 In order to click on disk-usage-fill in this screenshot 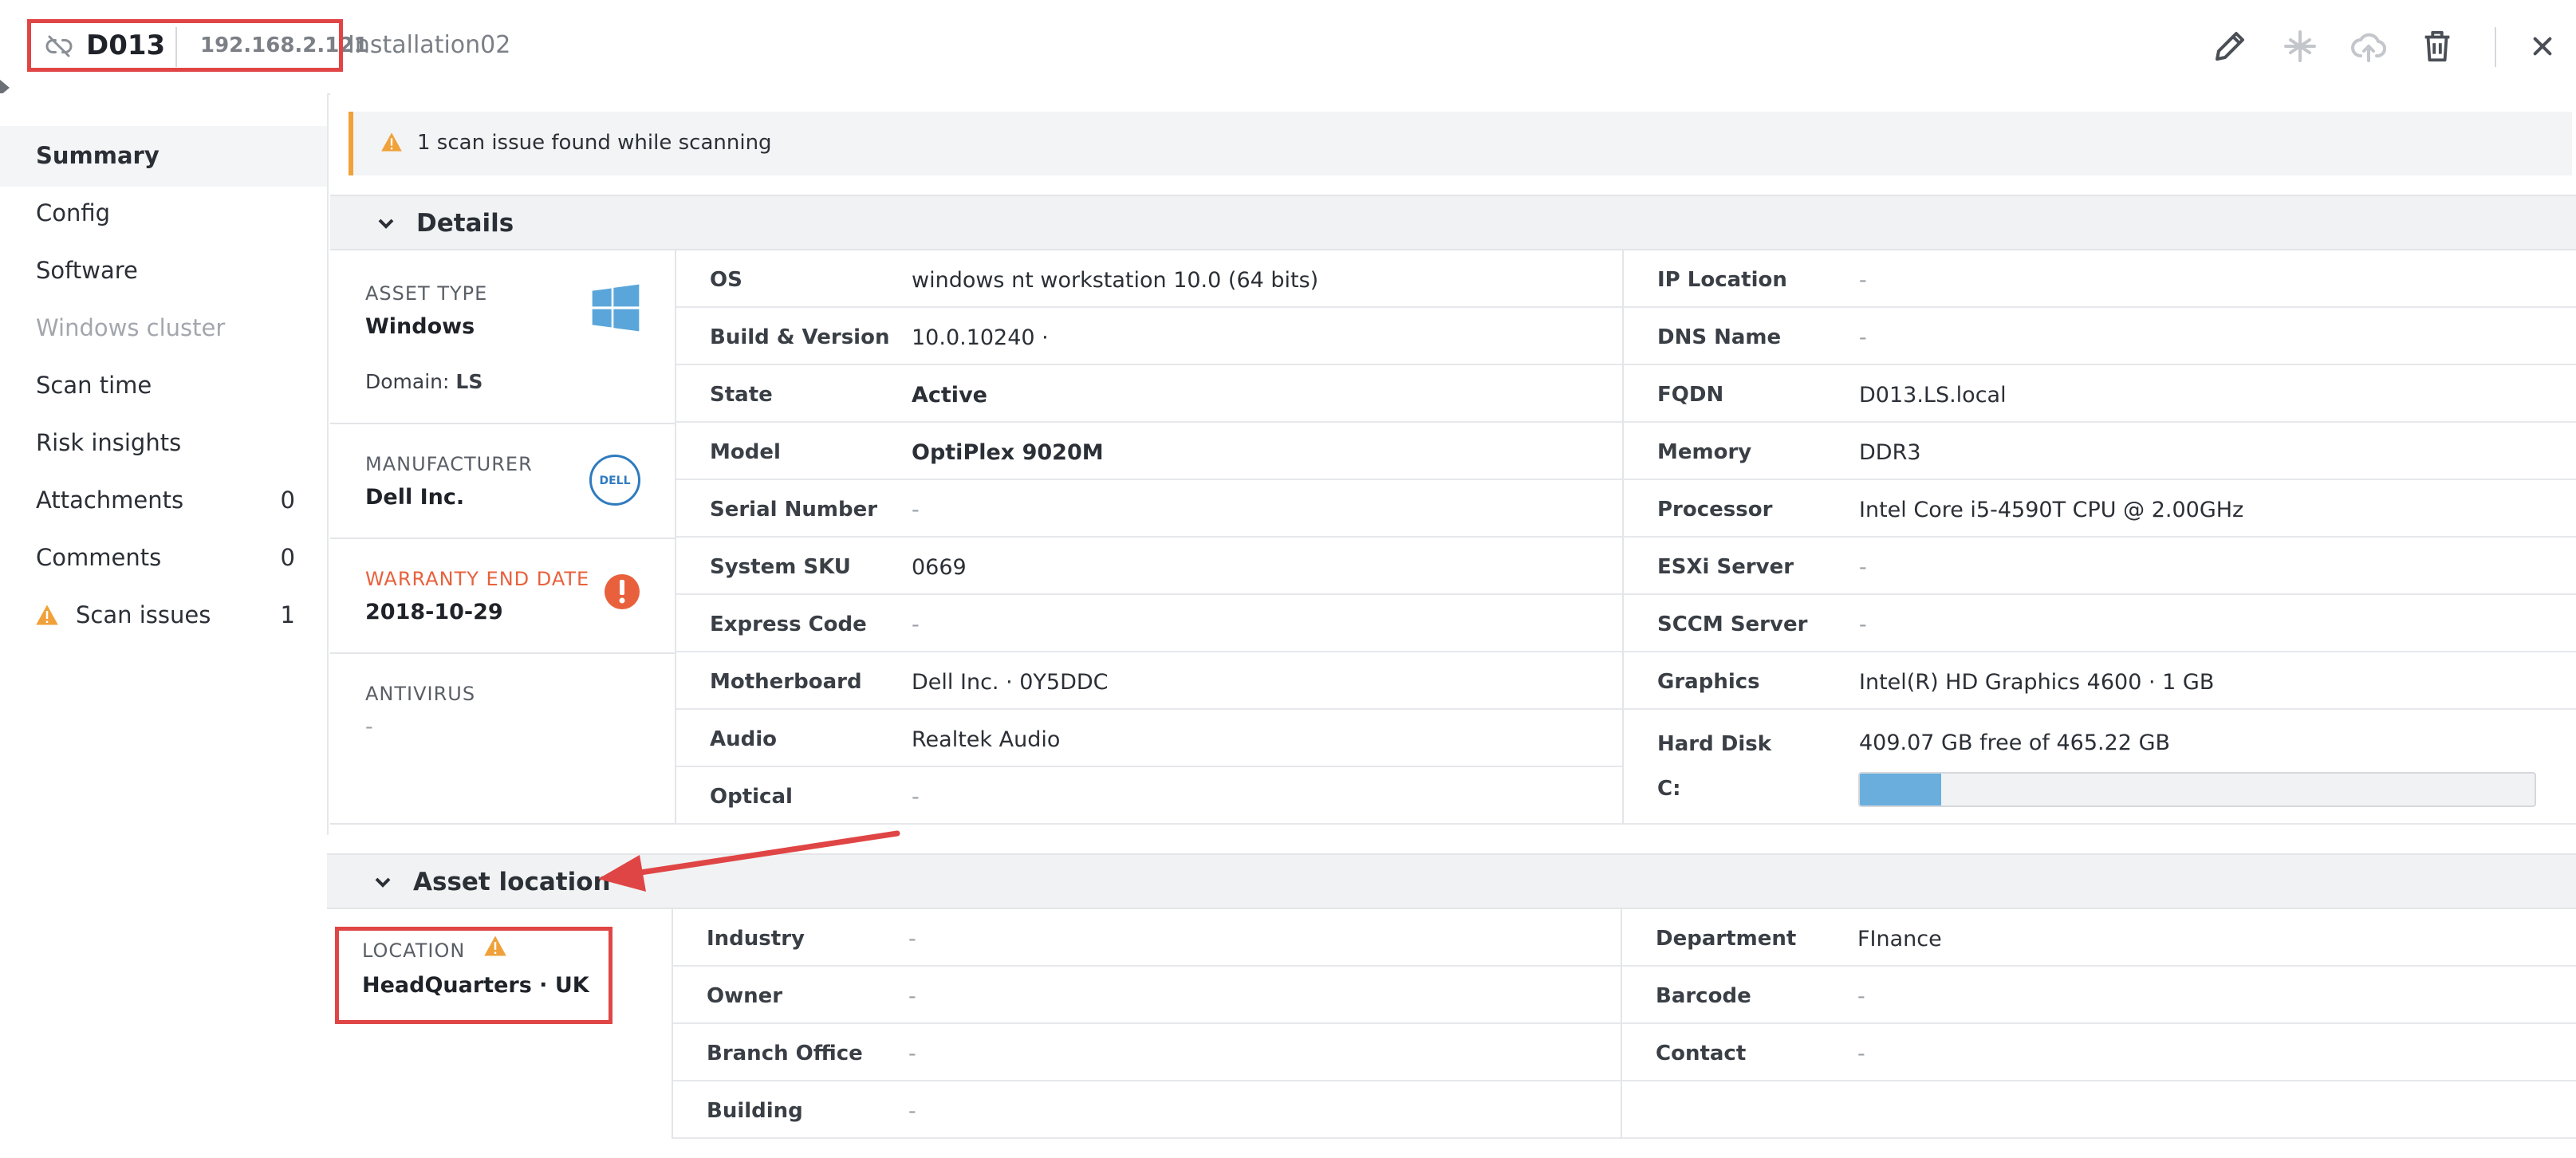, I will do `click(1900, 789)`.